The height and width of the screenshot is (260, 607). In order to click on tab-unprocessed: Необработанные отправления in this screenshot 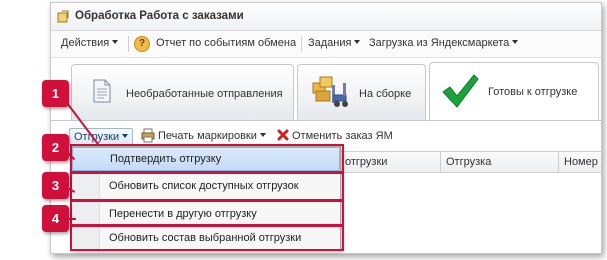, I will do `click(182, 92)`.